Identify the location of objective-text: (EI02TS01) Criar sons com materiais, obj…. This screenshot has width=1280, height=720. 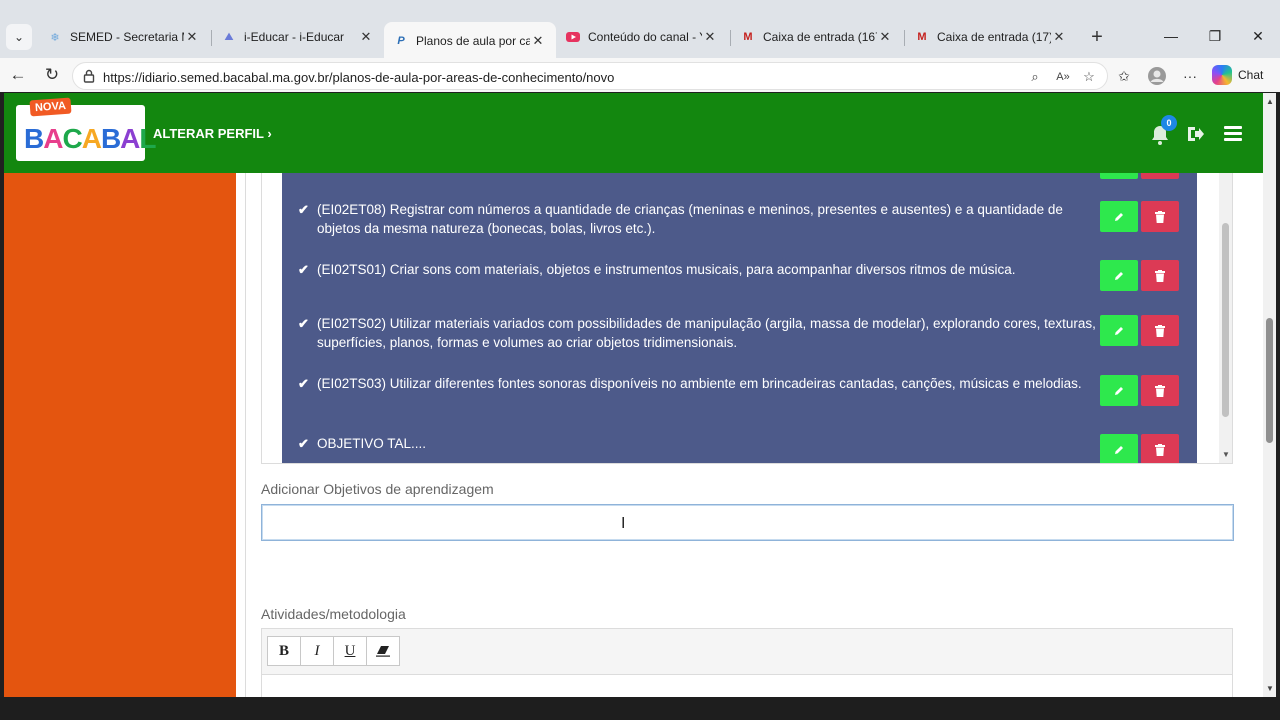
(666, 269).